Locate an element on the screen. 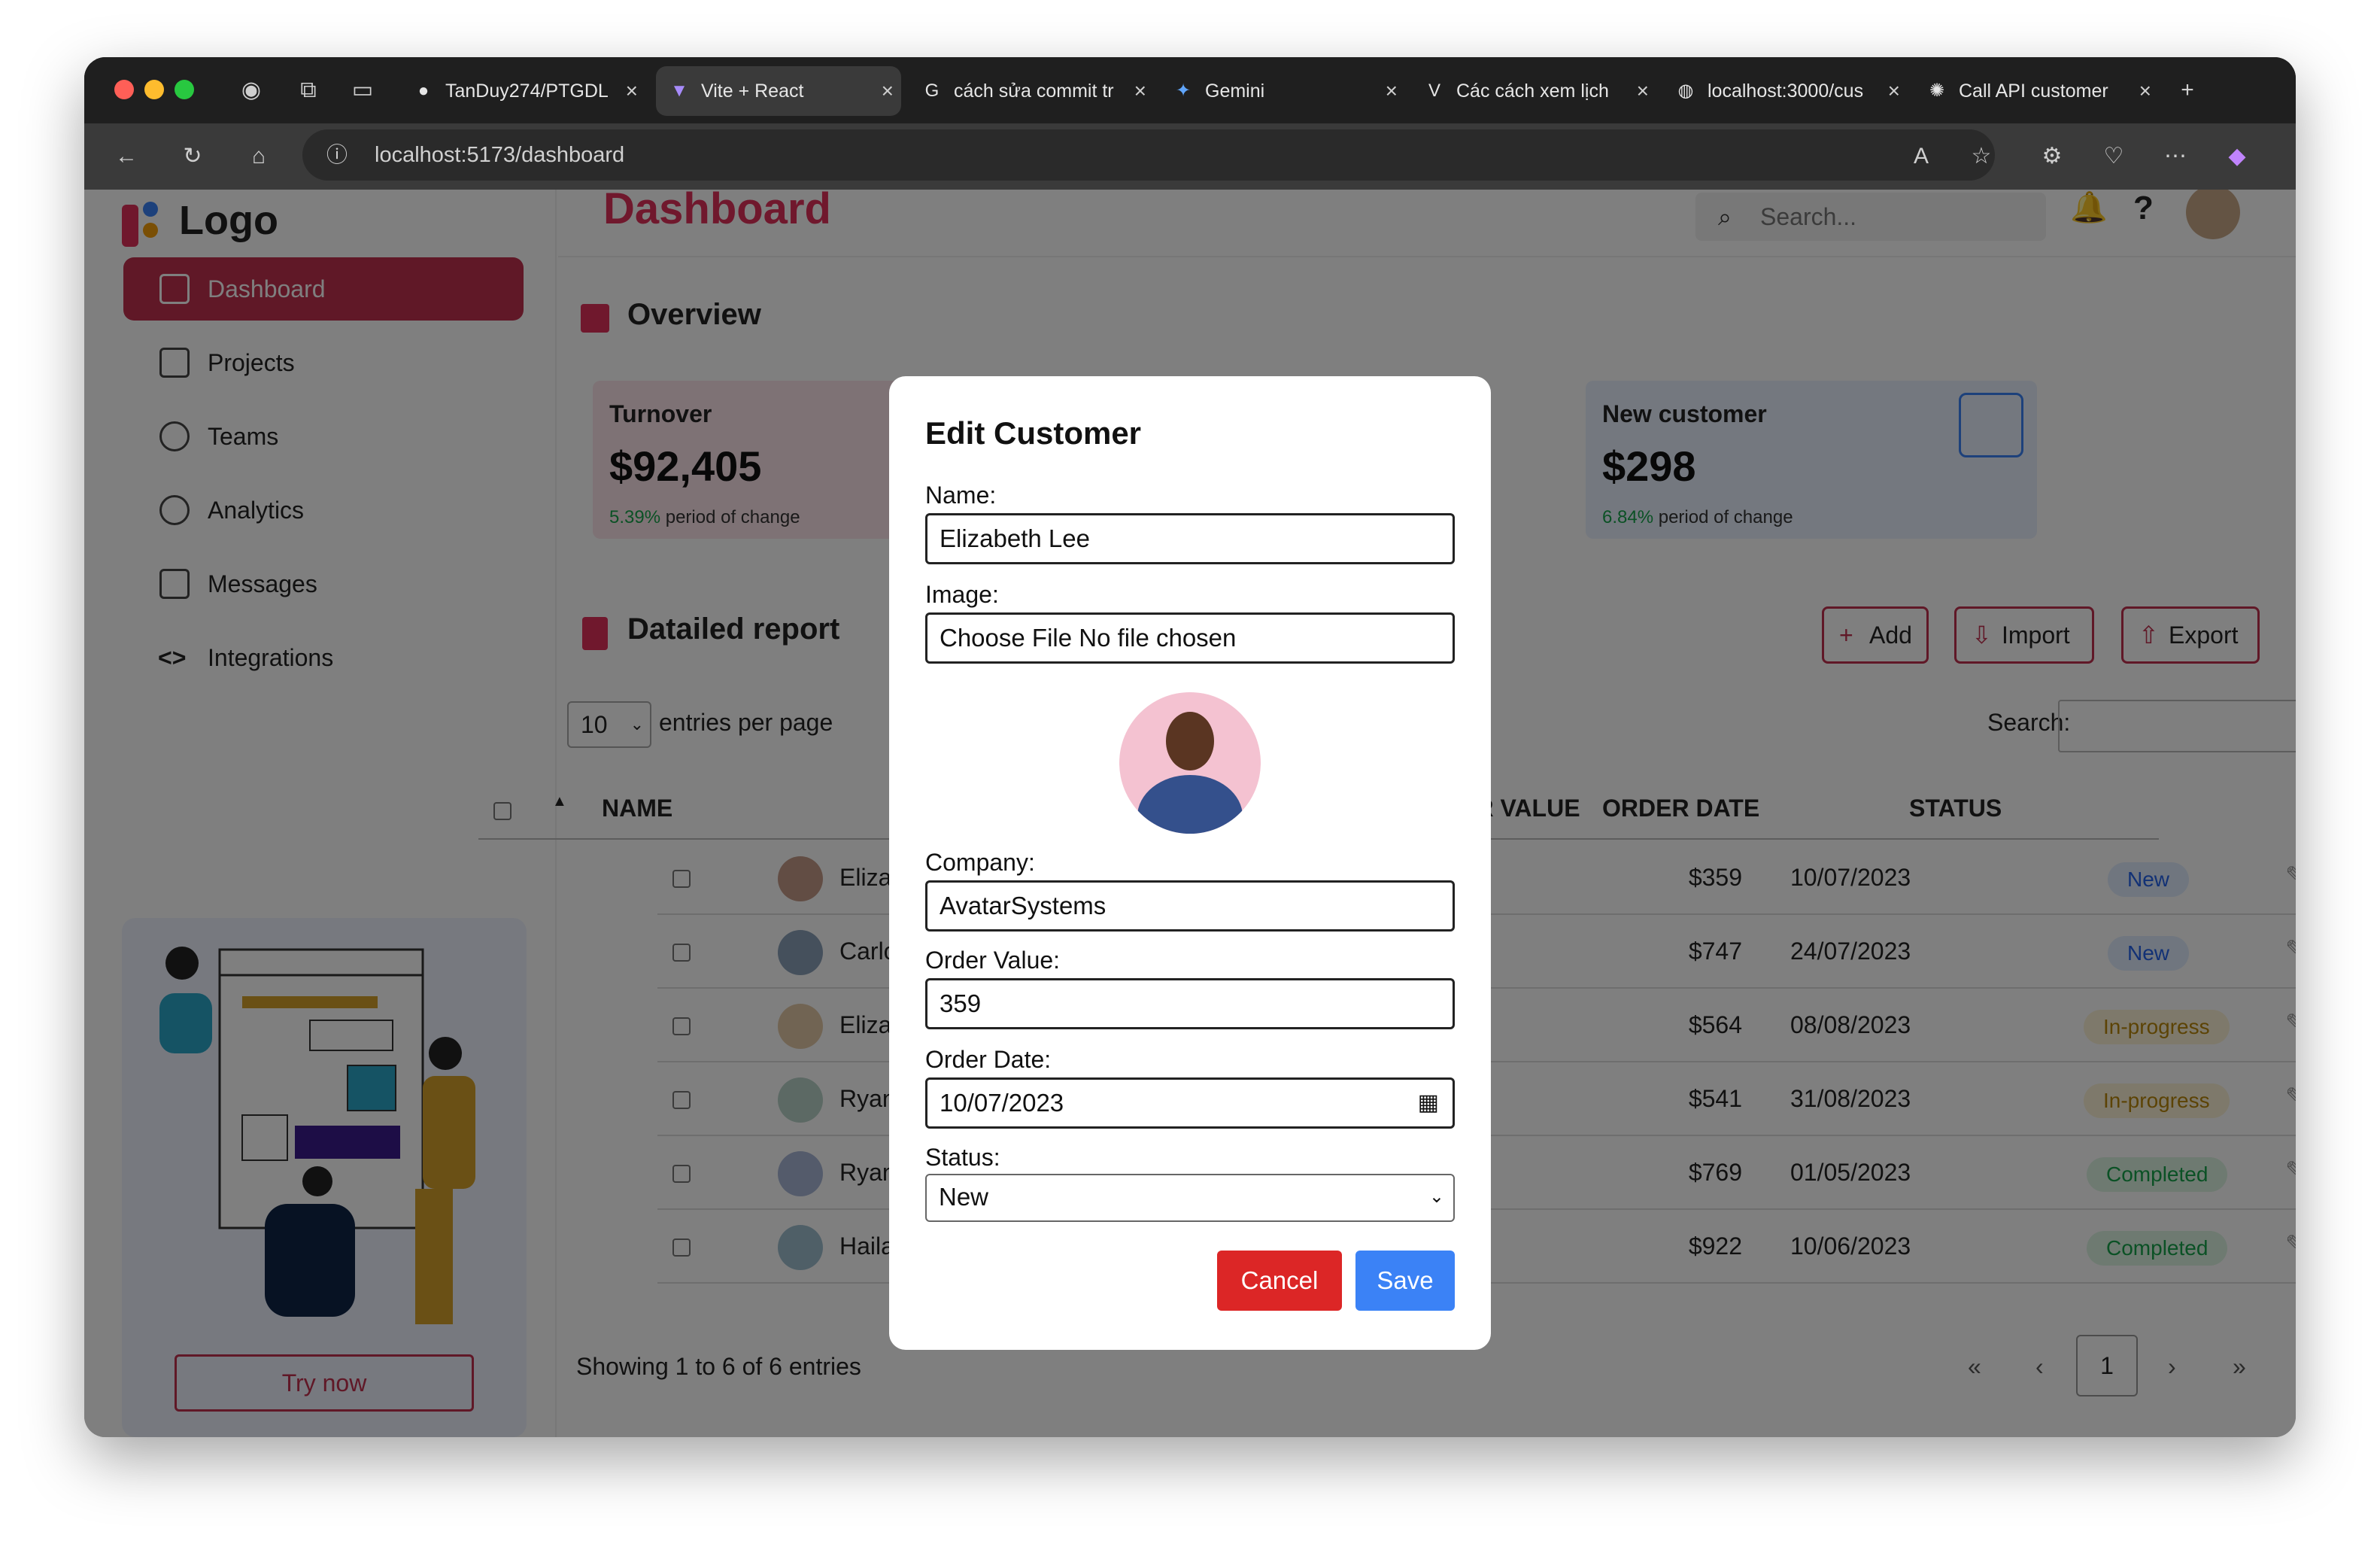 Image resolution: width=2380 pixels, height=1550 pixels. status-select: New ⌄ is located at coordinates (1190, 1198).